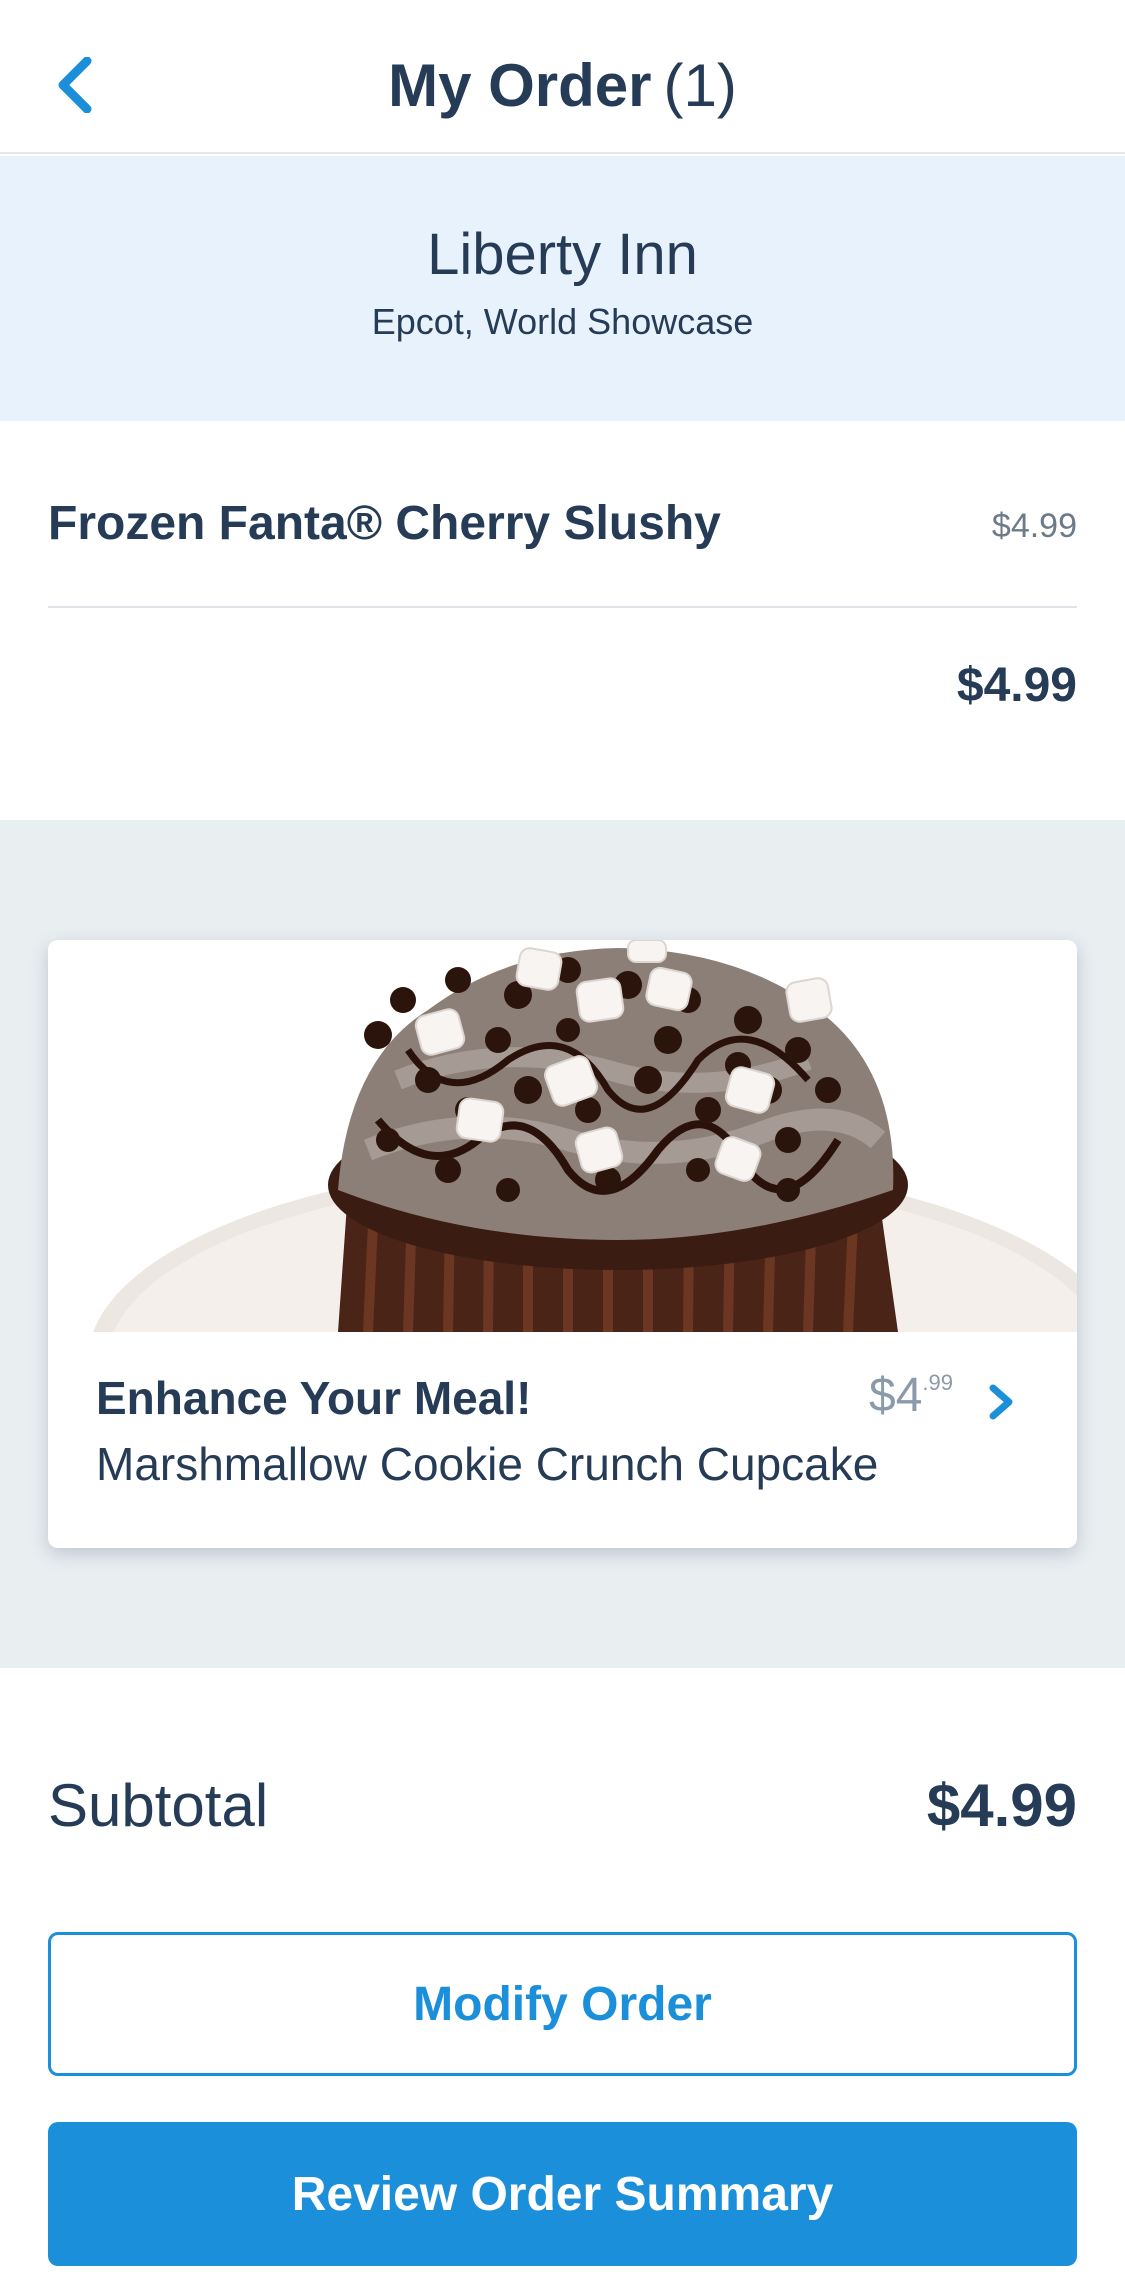 The image size is (1125, 2272). Describe the element at coordinates (562, 2004) in the screenshot. I see `modify-order-button: Modify Order` at that location.